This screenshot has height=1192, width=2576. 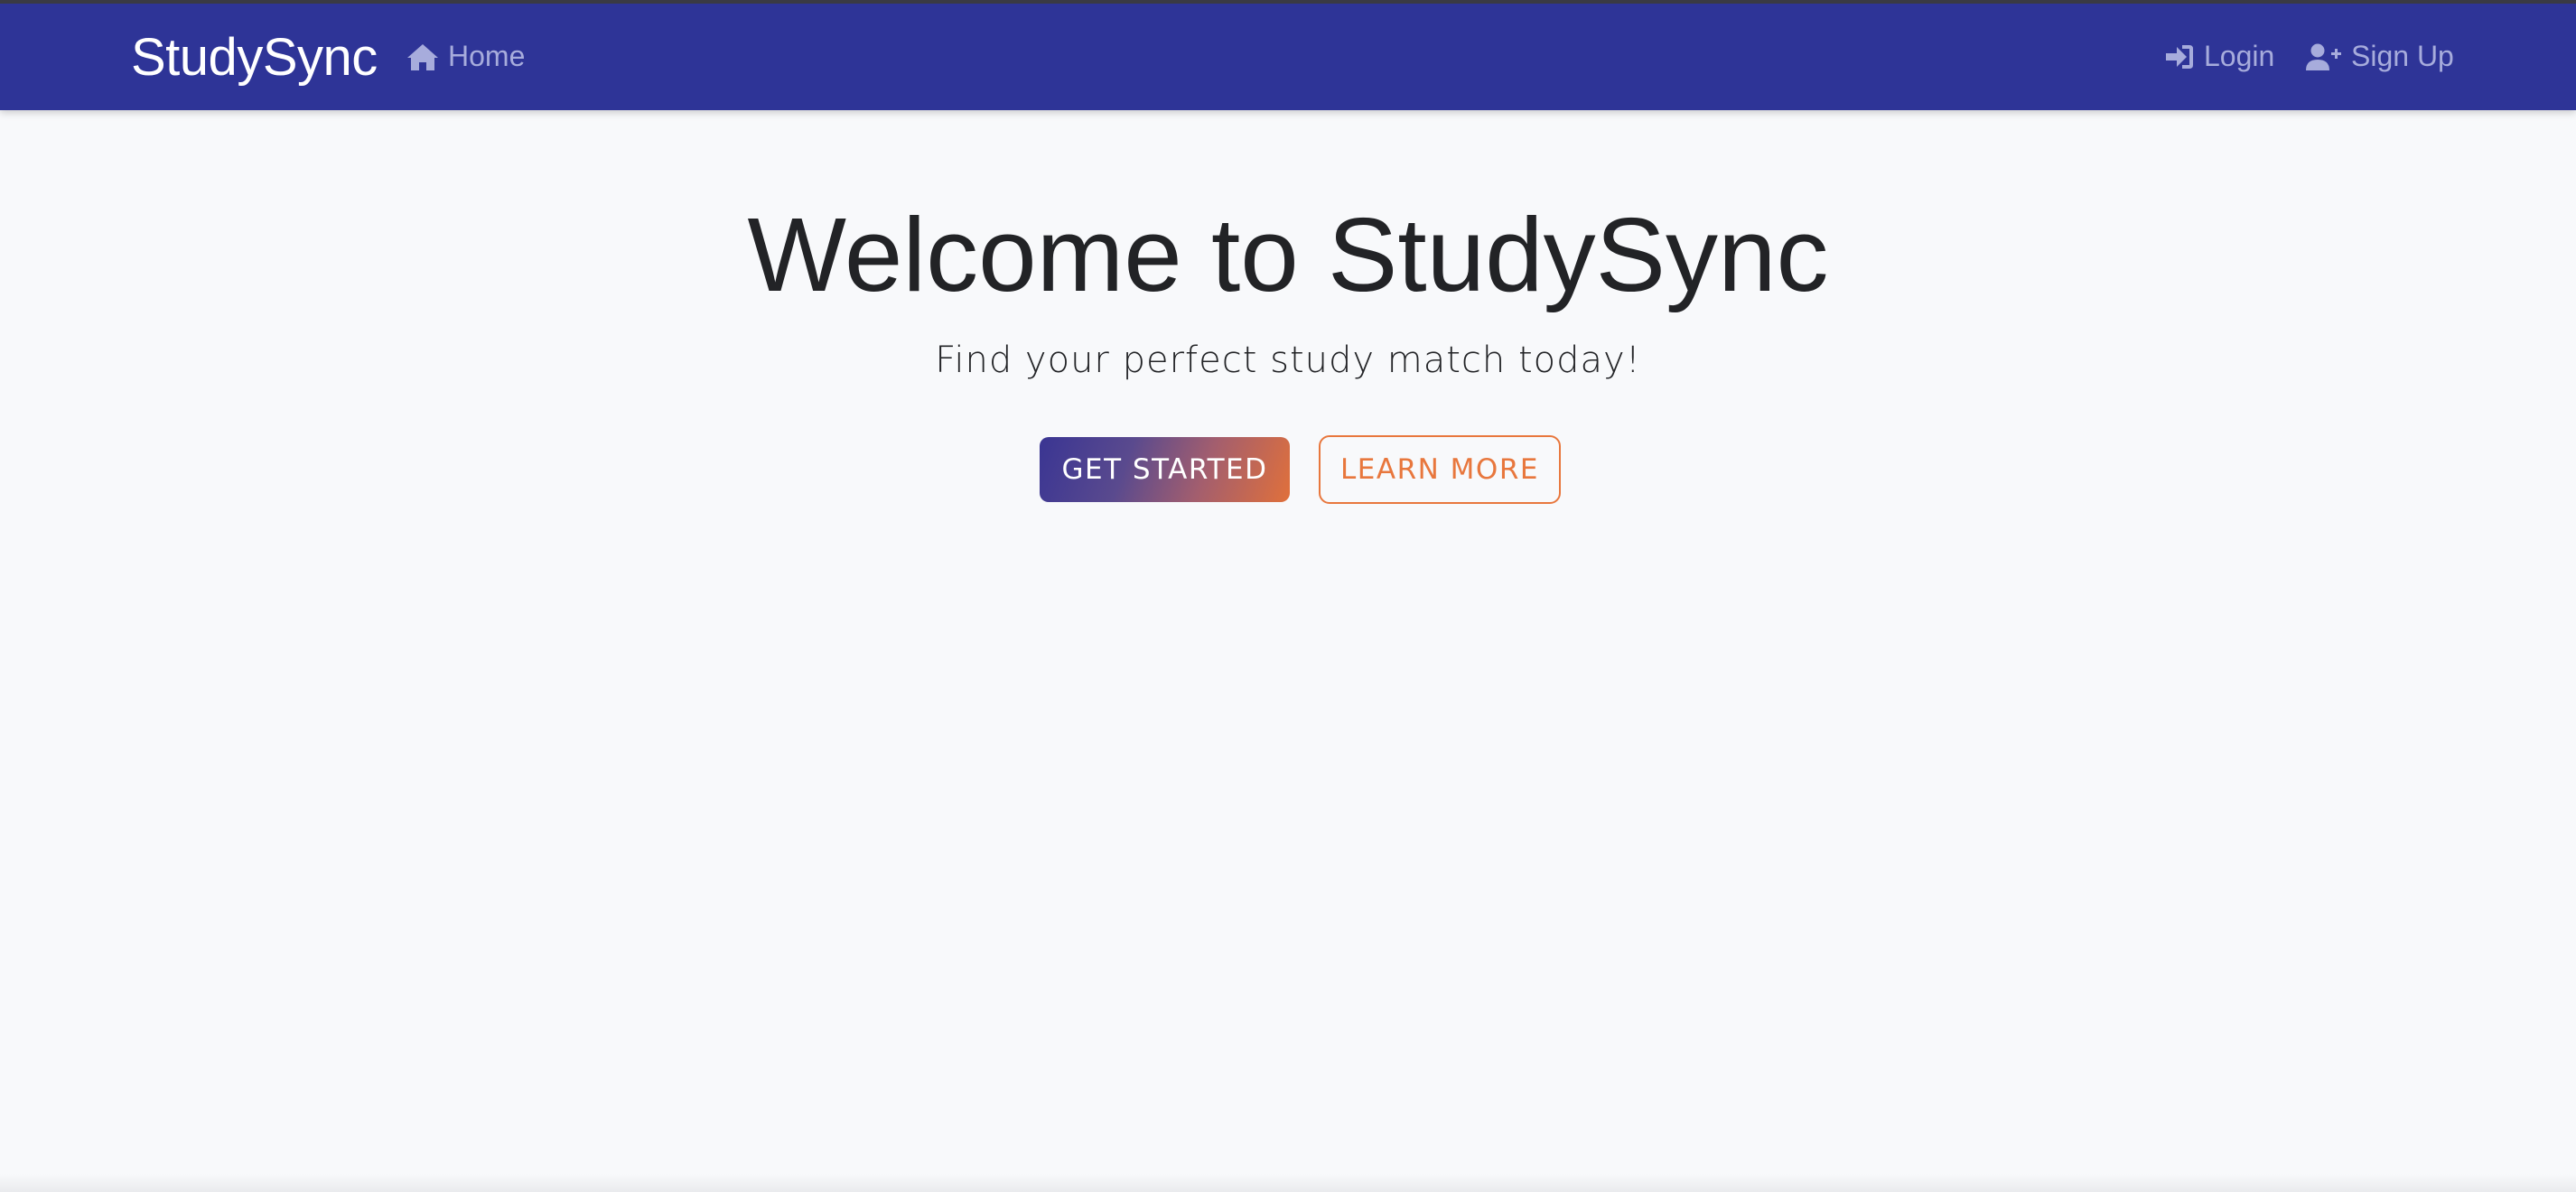 What do you see at coordinates (422, 57) in the screenshot?
I see `home-icon` at bounding box center [422, 57].